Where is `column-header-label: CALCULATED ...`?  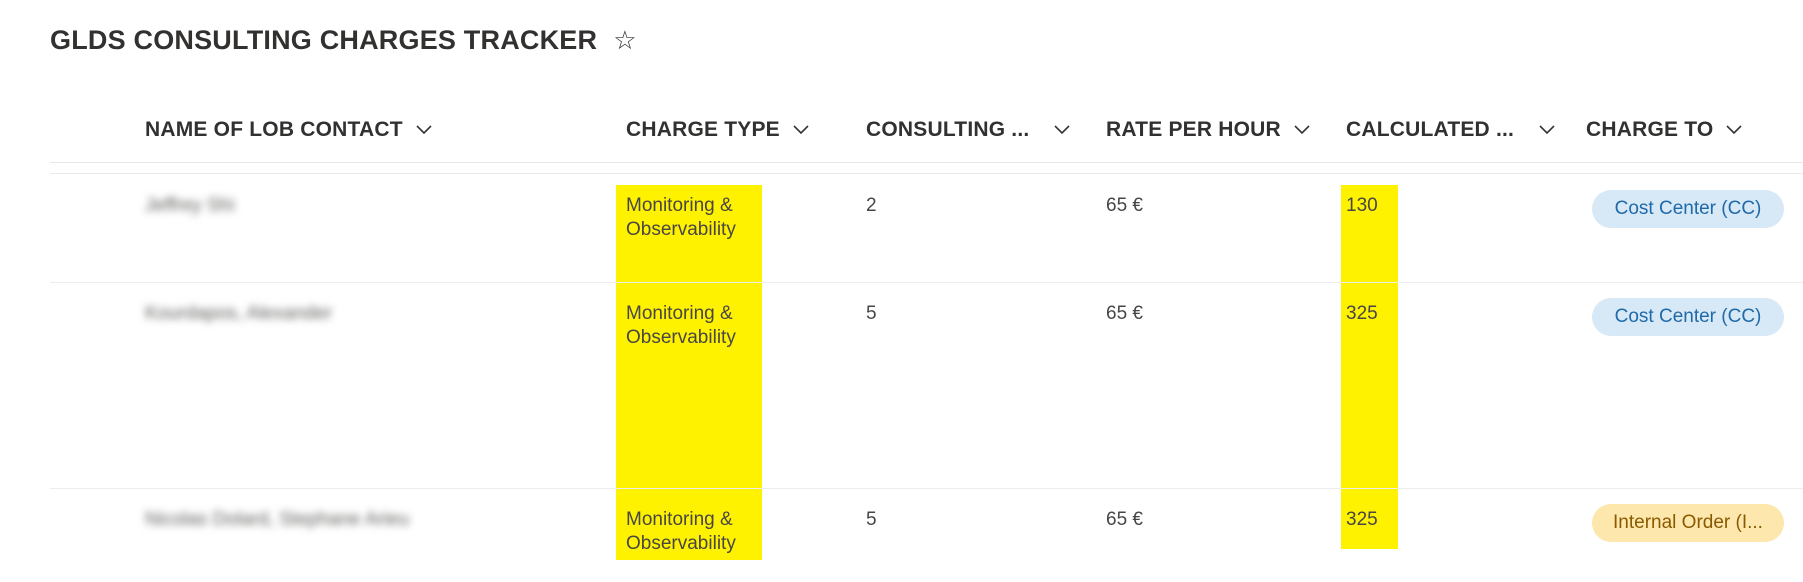
column-header-label: CALCULATED ... is located at coordinates (1430, 129).